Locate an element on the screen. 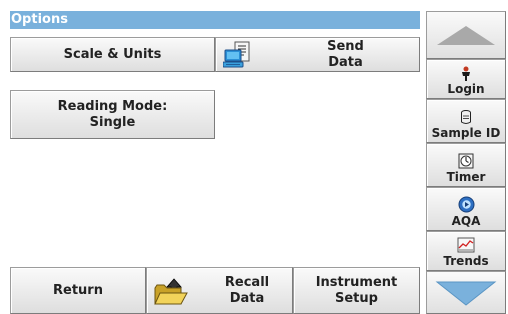  instrument-setup-label: Instrument Setup is located at coordinates (356, 290).